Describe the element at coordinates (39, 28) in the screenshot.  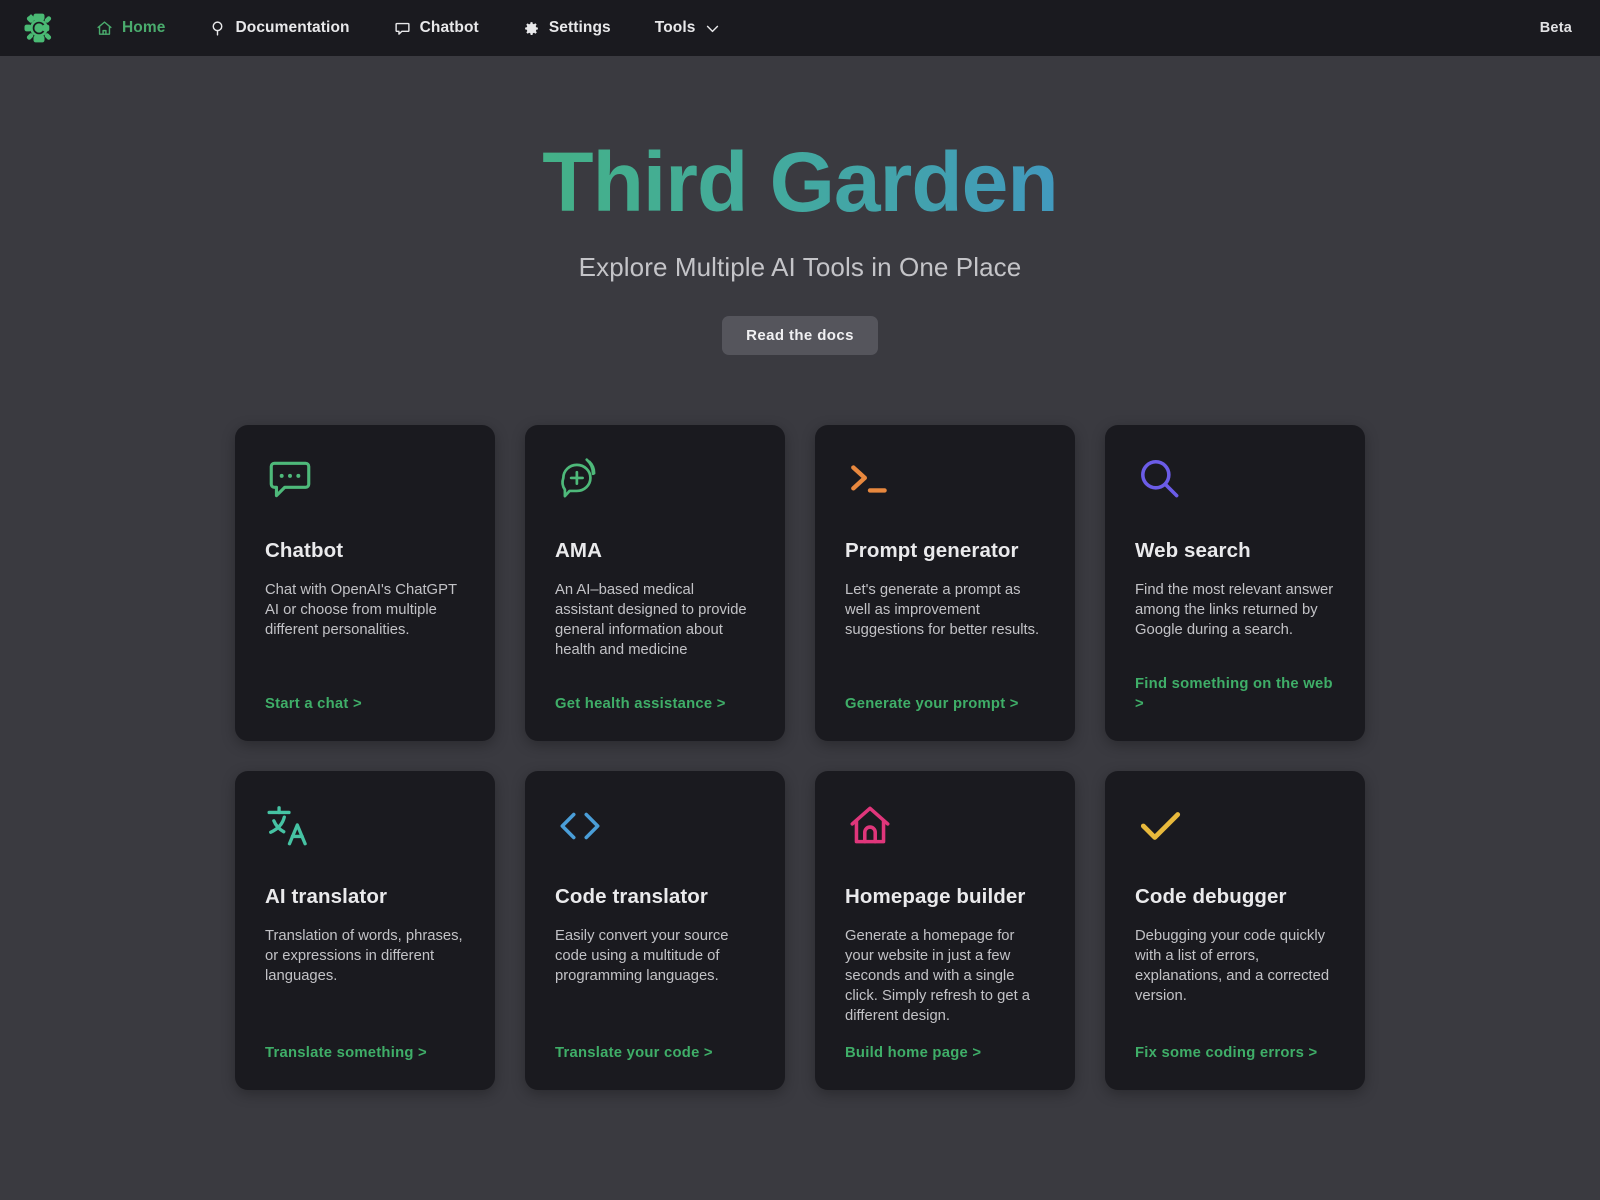
I see `third-garden-logo` at that location.